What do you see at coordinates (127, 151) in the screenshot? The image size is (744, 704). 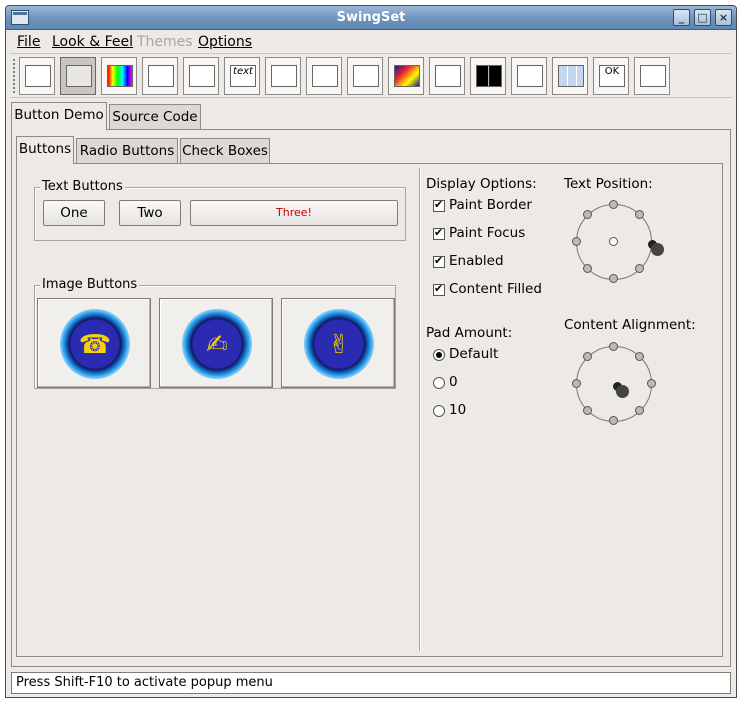 I see `tab-radio-buttons: Radio Buttons` at bounding box center [127, 151].